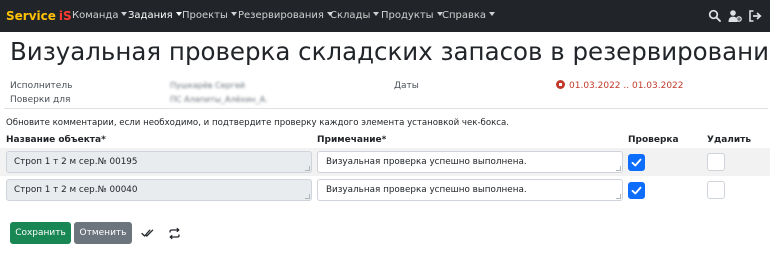  I want to click on nav-item-label: Задания, so click(150, 15).